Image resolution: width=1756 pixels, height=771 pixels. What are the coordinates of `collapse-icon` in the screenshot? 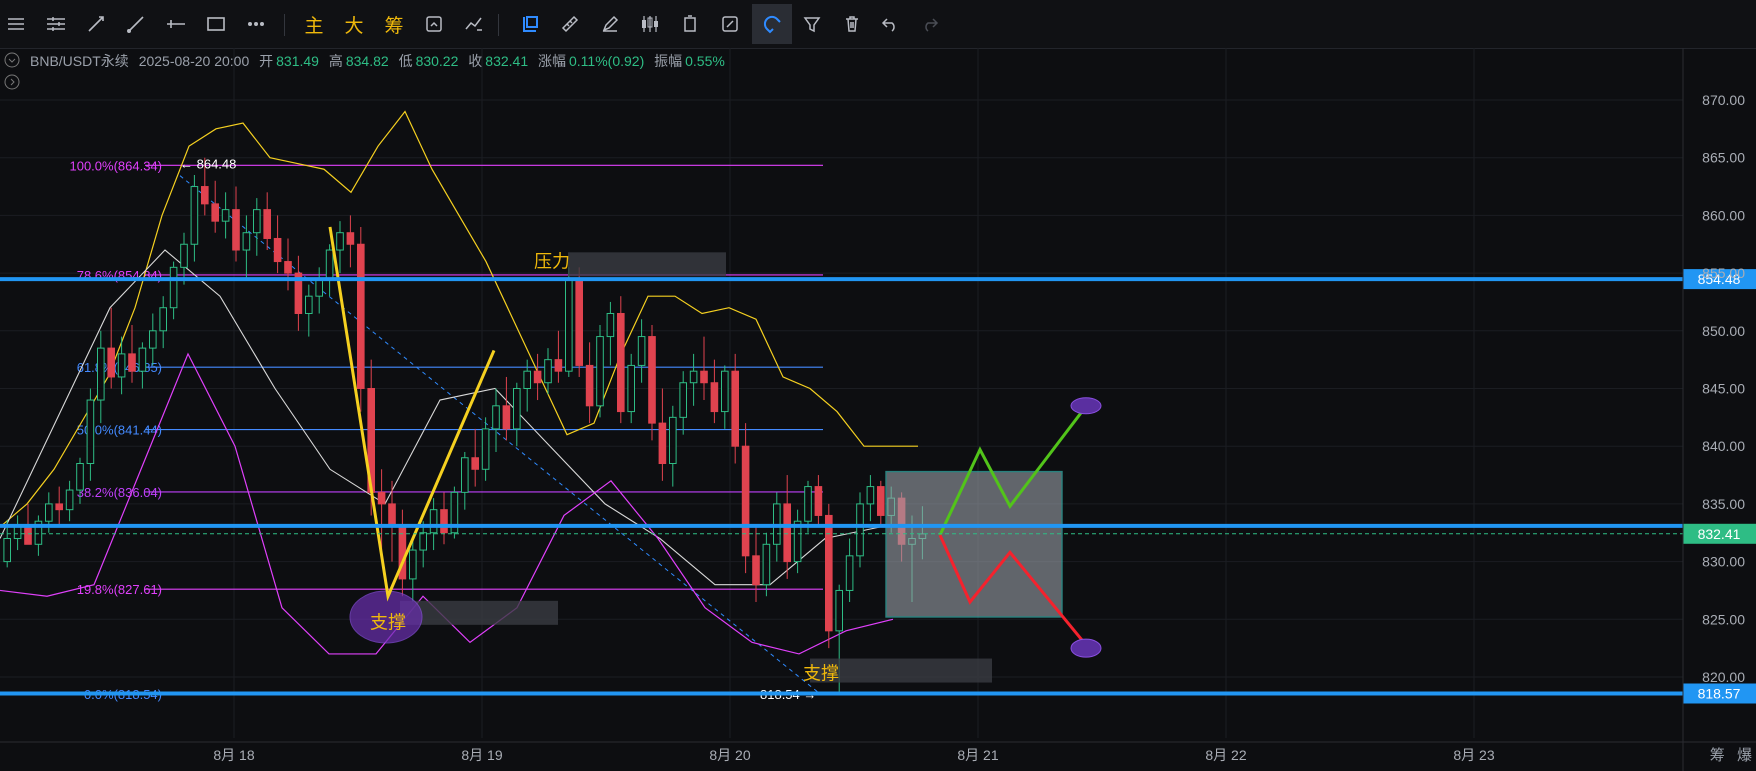 It's located at (12, 61).